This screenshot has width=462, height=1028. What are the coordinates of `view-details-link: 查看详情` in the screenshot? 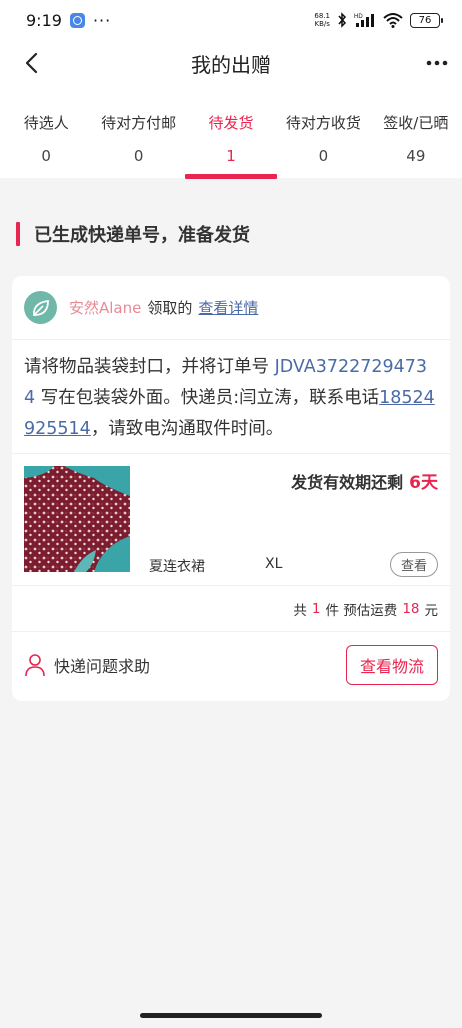 It's located at (228, 307).